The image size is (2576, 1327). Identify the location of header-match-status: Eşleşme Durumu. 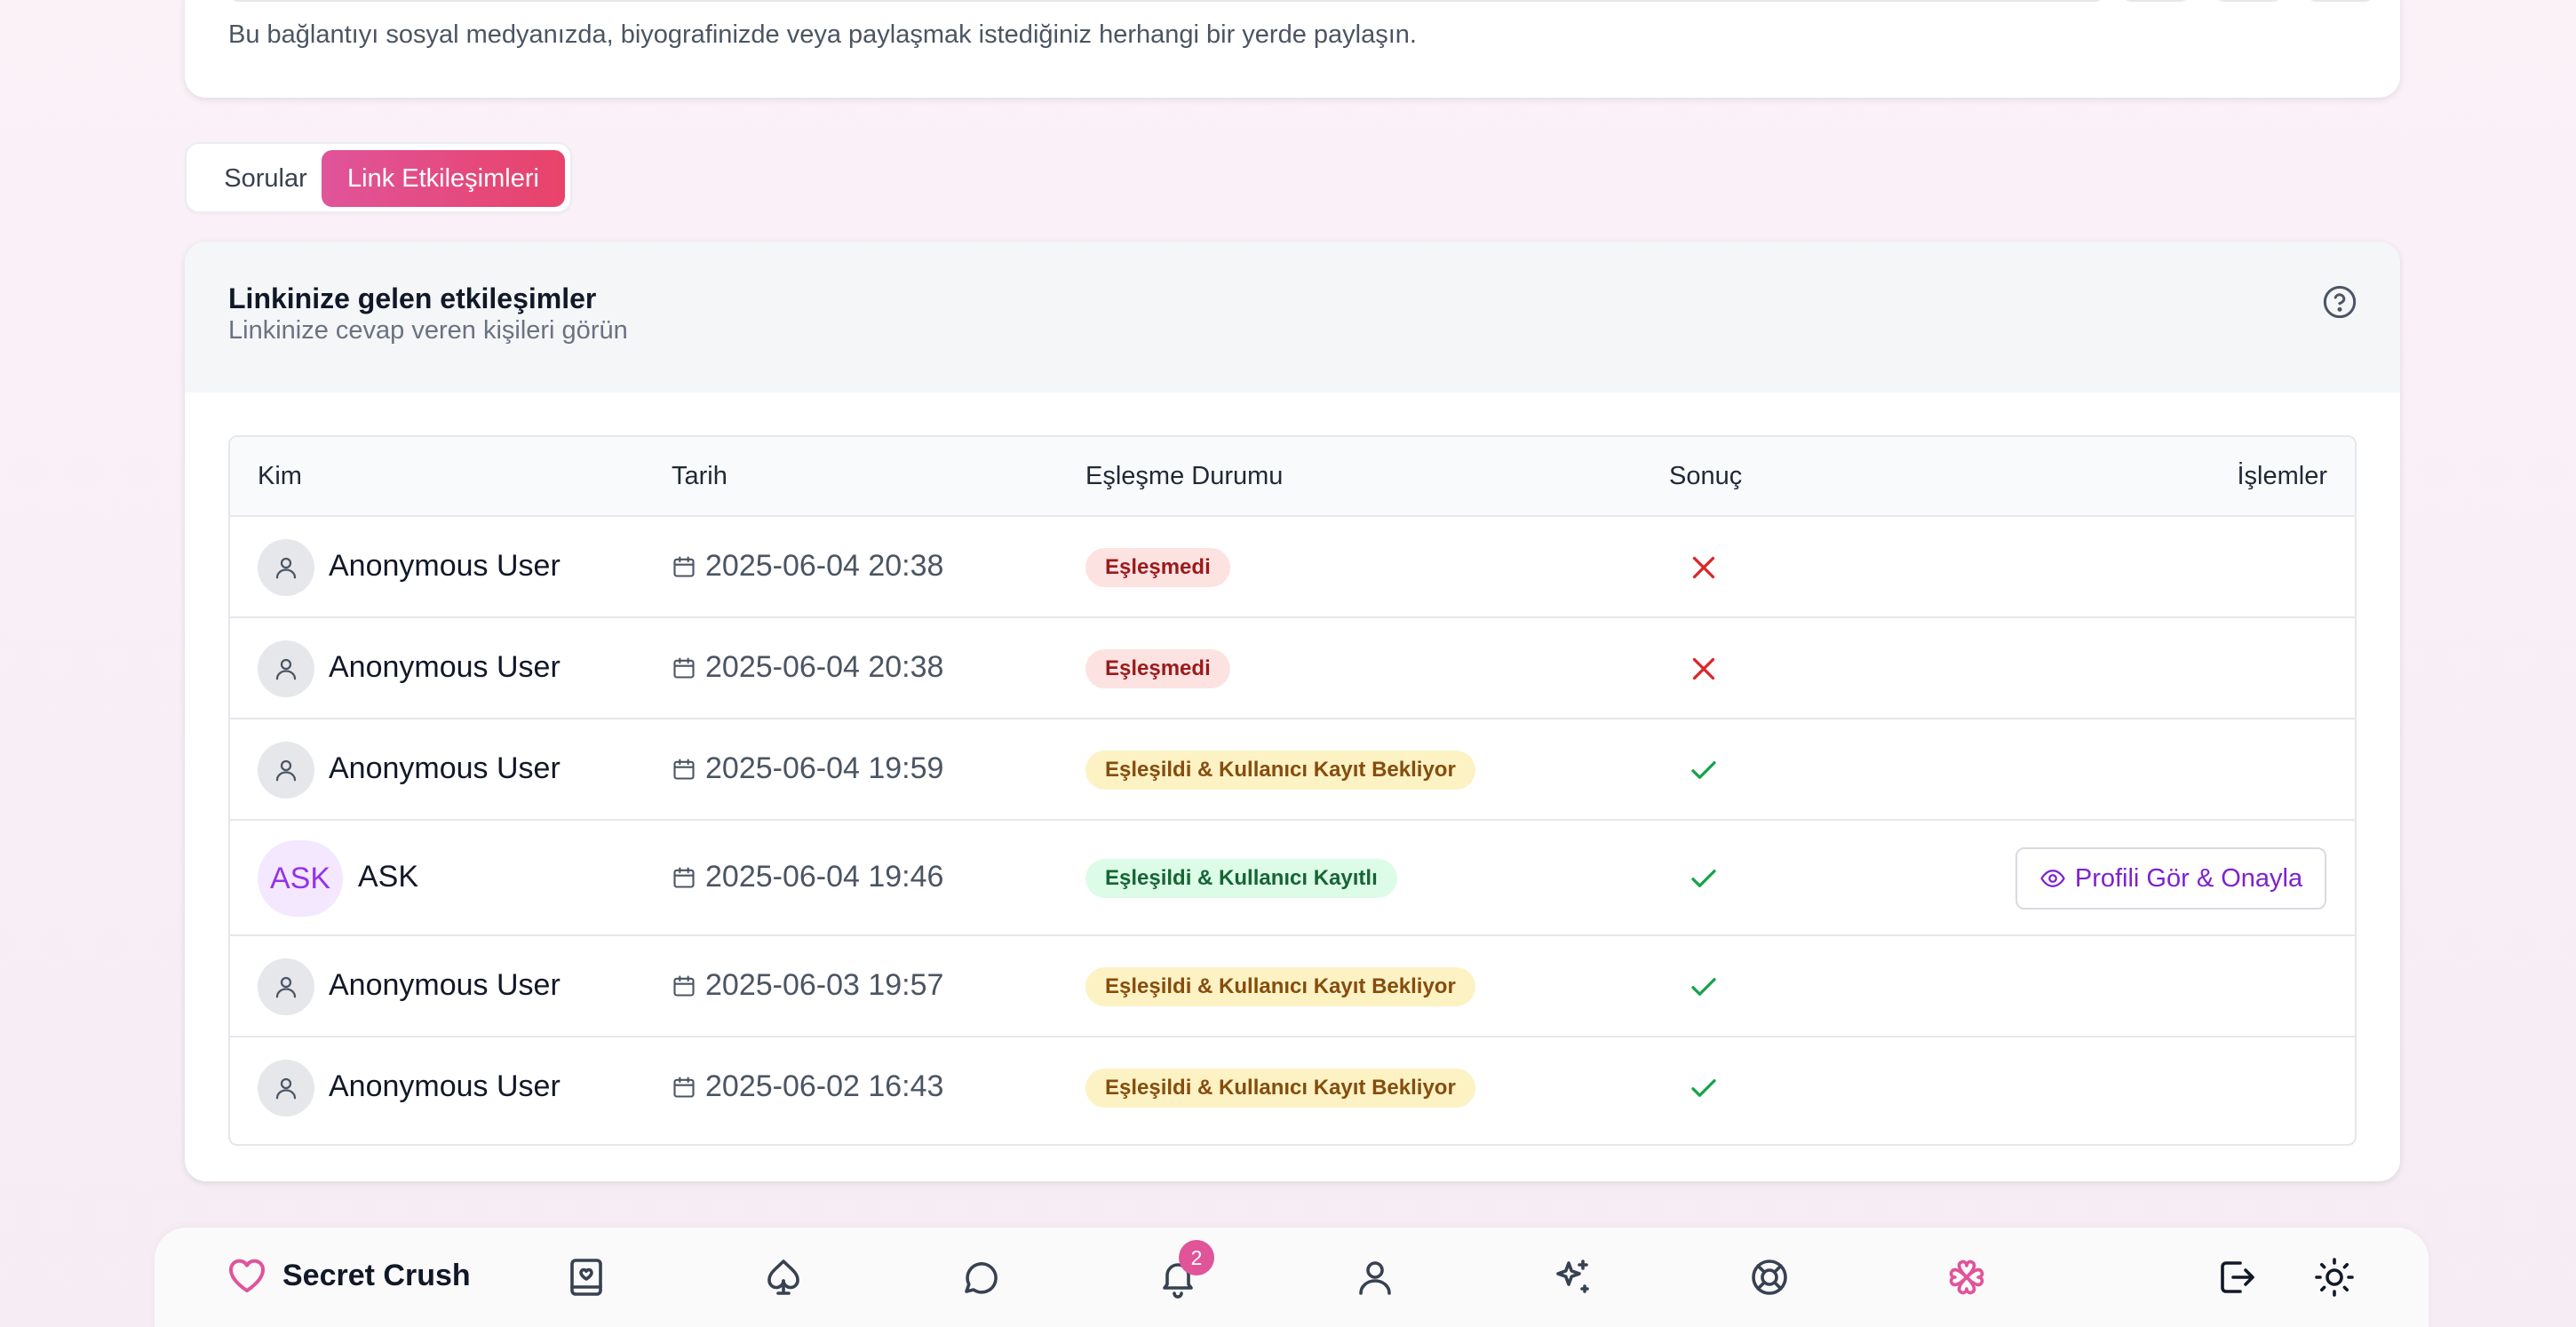
(1184, 476).